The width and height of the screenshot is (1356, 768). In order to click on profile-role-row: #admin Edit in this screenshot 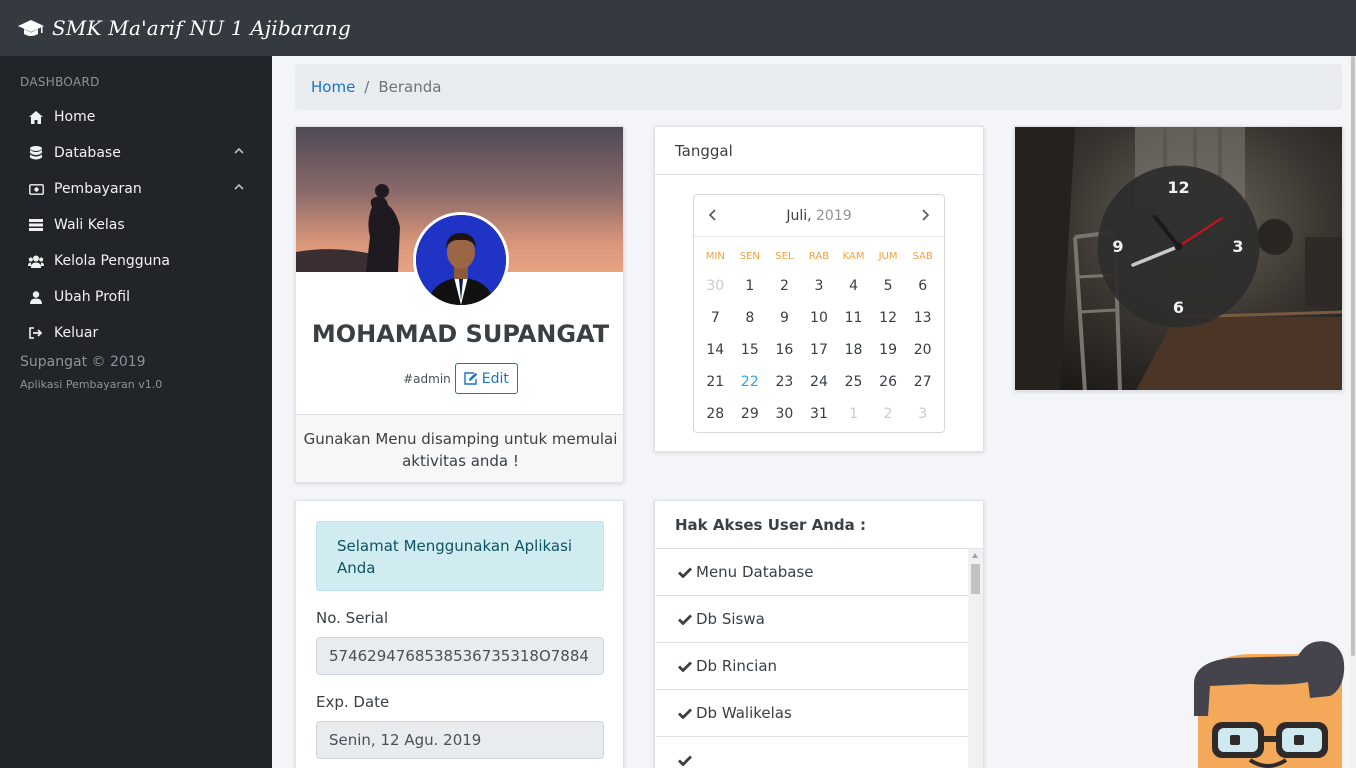, I will do `click(459, 378)`.